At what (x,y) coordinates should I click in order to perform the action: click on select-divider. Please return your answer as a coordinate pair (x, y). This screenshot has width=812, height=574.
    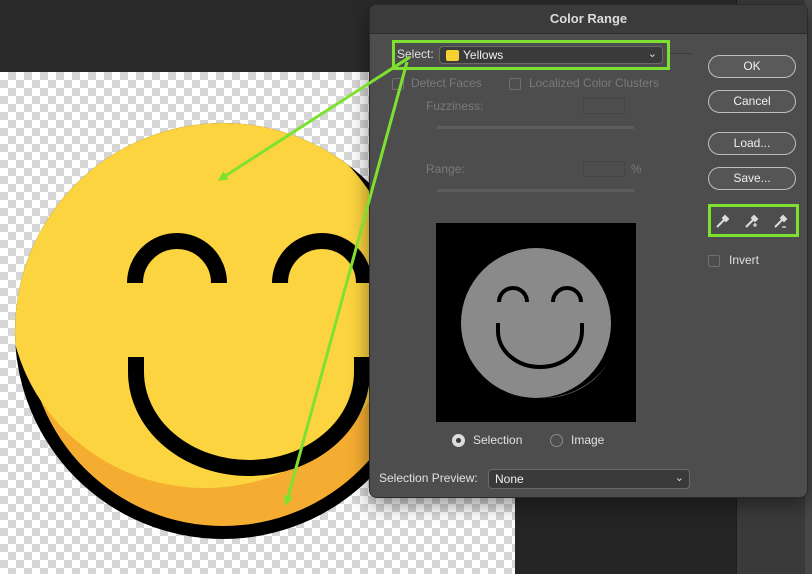
    Looking at the image, I should click on (681, 53).